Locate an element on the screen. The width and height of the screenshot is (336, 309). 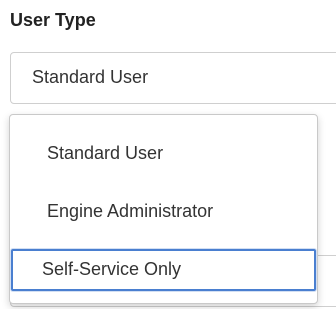
option-self-service-only-label: Self-Service Only is located at coordinates (112, 269).